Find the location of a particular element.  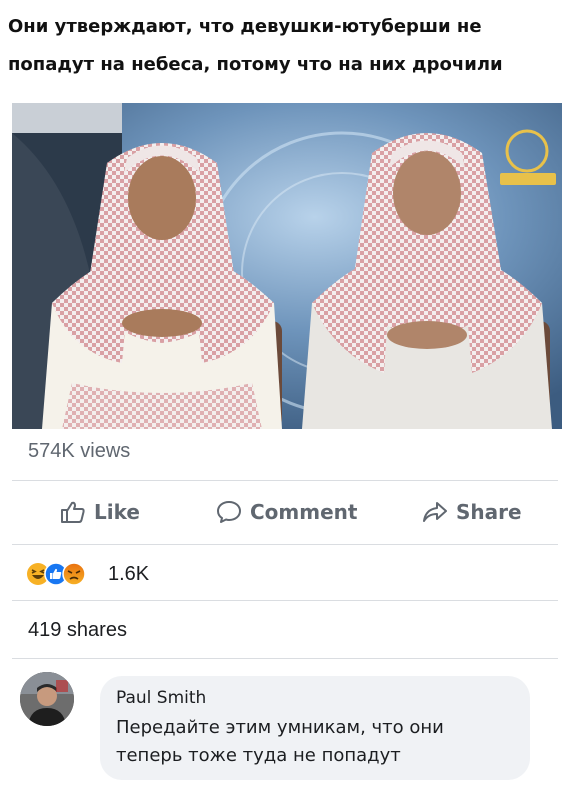

avatar-photo is located at coordinates (47, 699).